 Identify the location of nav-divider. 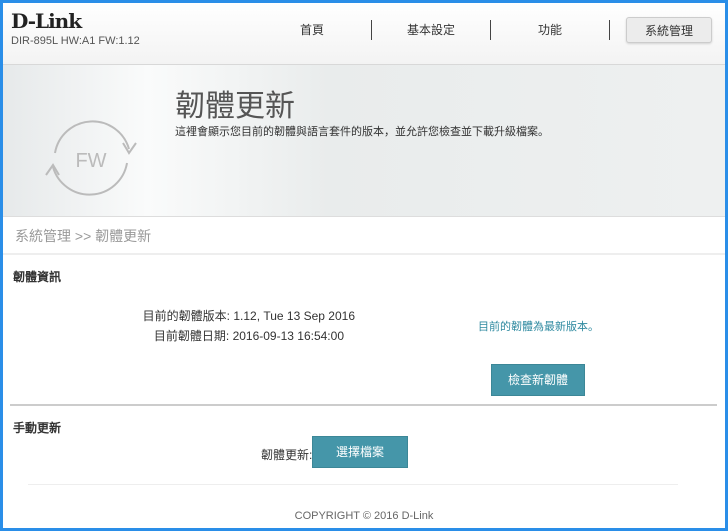
(609, 30).